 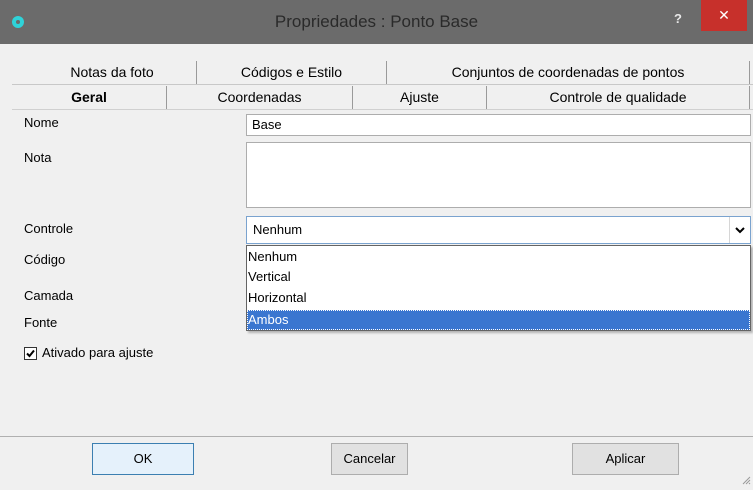 What do you see at coordinates (45, 259) in the screenshot?
I see `codigo-label: Código` at bounding box center [45, 259].